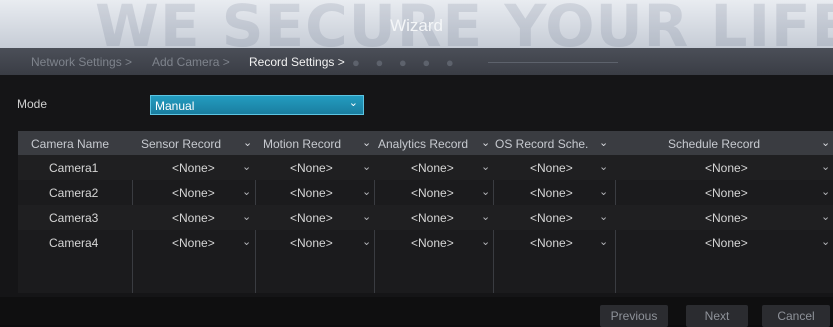  What do you see at coordinates (634, 316) in the screenshot?
I see `previous-button: Previous` at bounding box center [634, 316].